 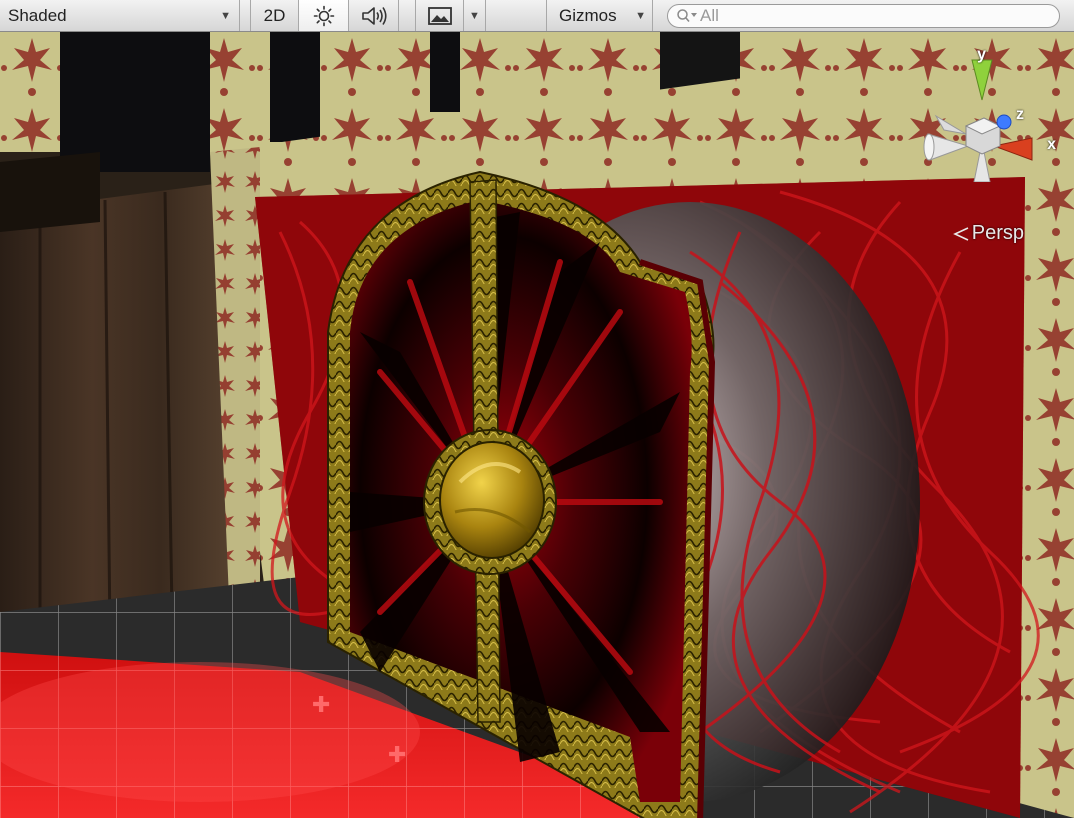 What do you see at coordinates (709, 15) in the screenshot?
I see `search-placeholder: All` at bounding box center [709, 15].